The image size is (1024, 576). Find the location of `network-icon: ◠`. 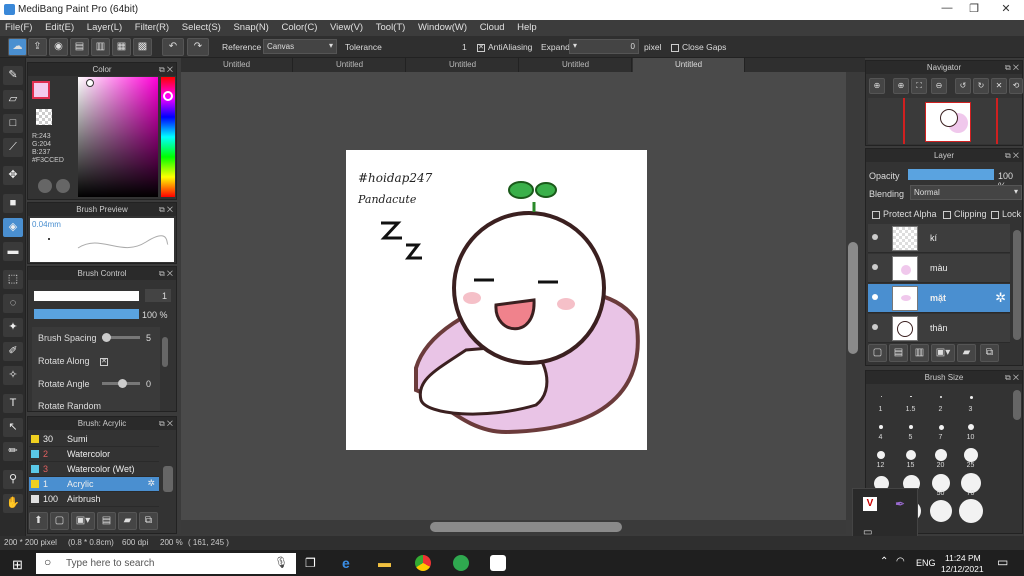

network-icon: ◠ is located at coordinates (900, 561).